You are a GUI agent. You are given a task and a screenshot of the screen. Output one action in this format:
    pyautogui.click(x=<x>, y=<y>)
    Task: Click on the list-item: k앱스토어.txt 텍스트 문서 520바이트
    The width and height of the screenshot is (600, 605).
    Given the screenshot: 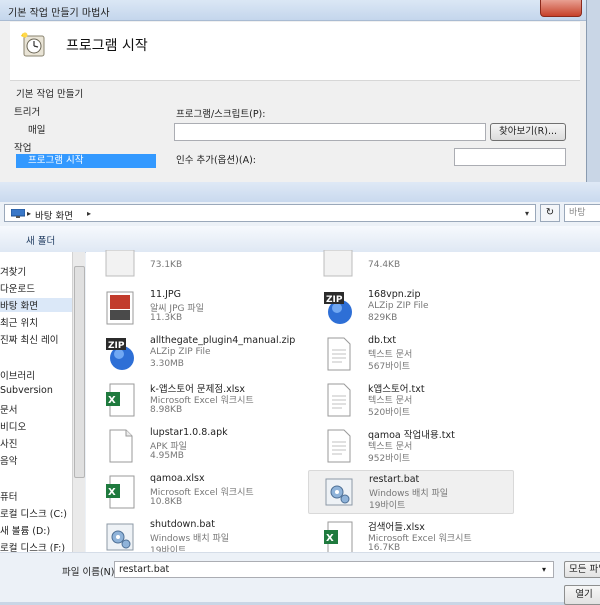 What is the action you would take?
    pyautogui.click(x=411, y=400)
    